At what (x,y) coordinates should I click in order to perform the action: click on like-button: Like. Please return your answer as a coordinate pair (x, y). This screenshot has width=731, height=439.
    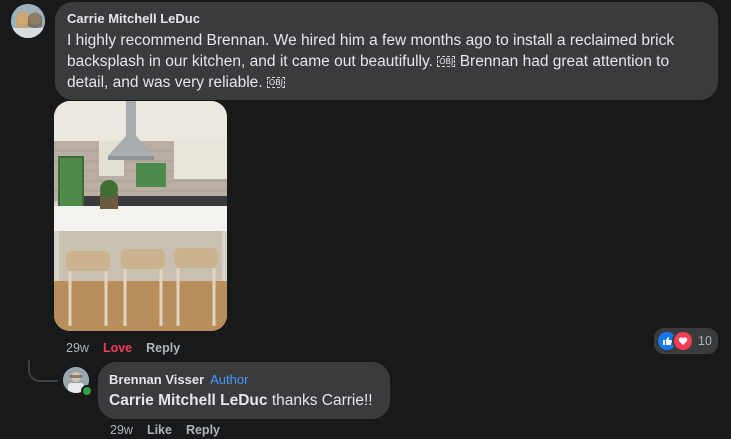
    Looking at the image, I should click on (159, 430).